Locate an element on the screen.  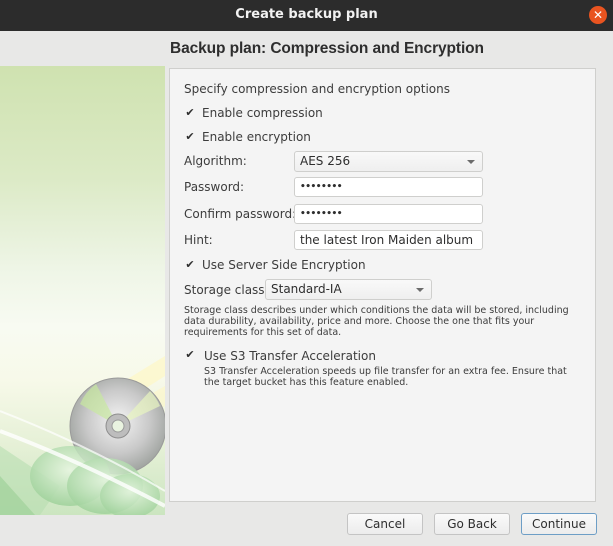
go-back-button: Go Back is located at coordinates (472, 524).